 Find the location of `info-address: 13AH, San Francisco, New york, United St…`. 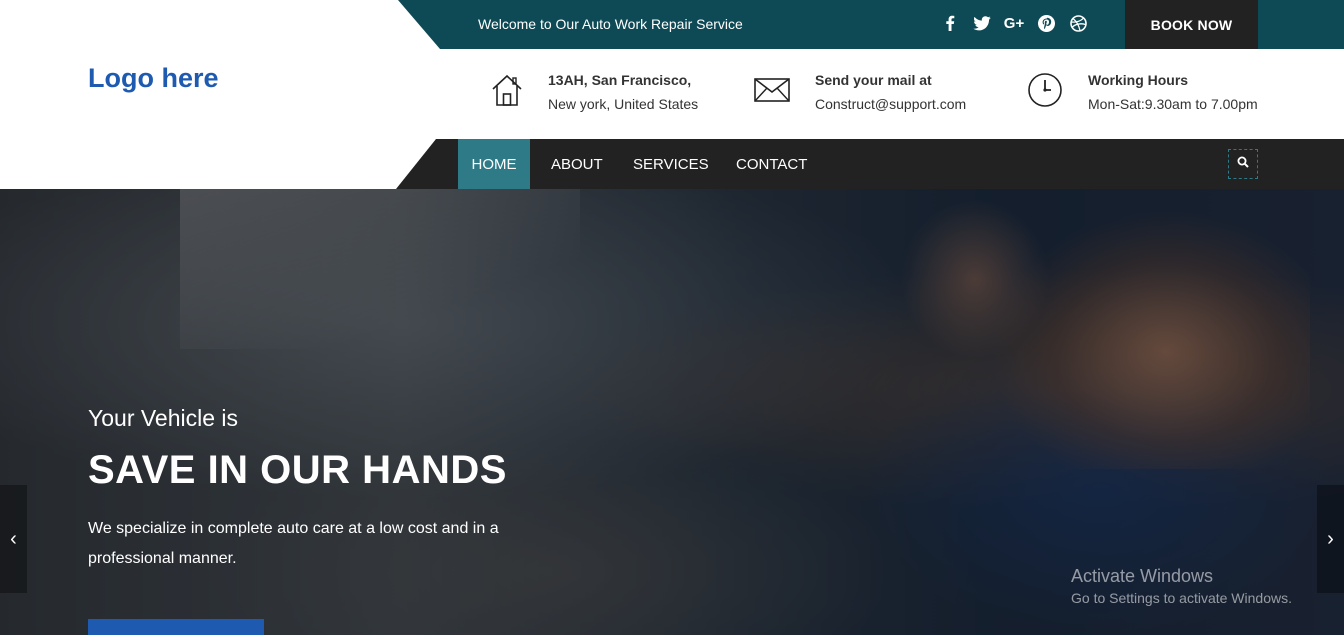

info-address: 13AH, San Francisco, New york, United St… is located at coordinates (592, 94).